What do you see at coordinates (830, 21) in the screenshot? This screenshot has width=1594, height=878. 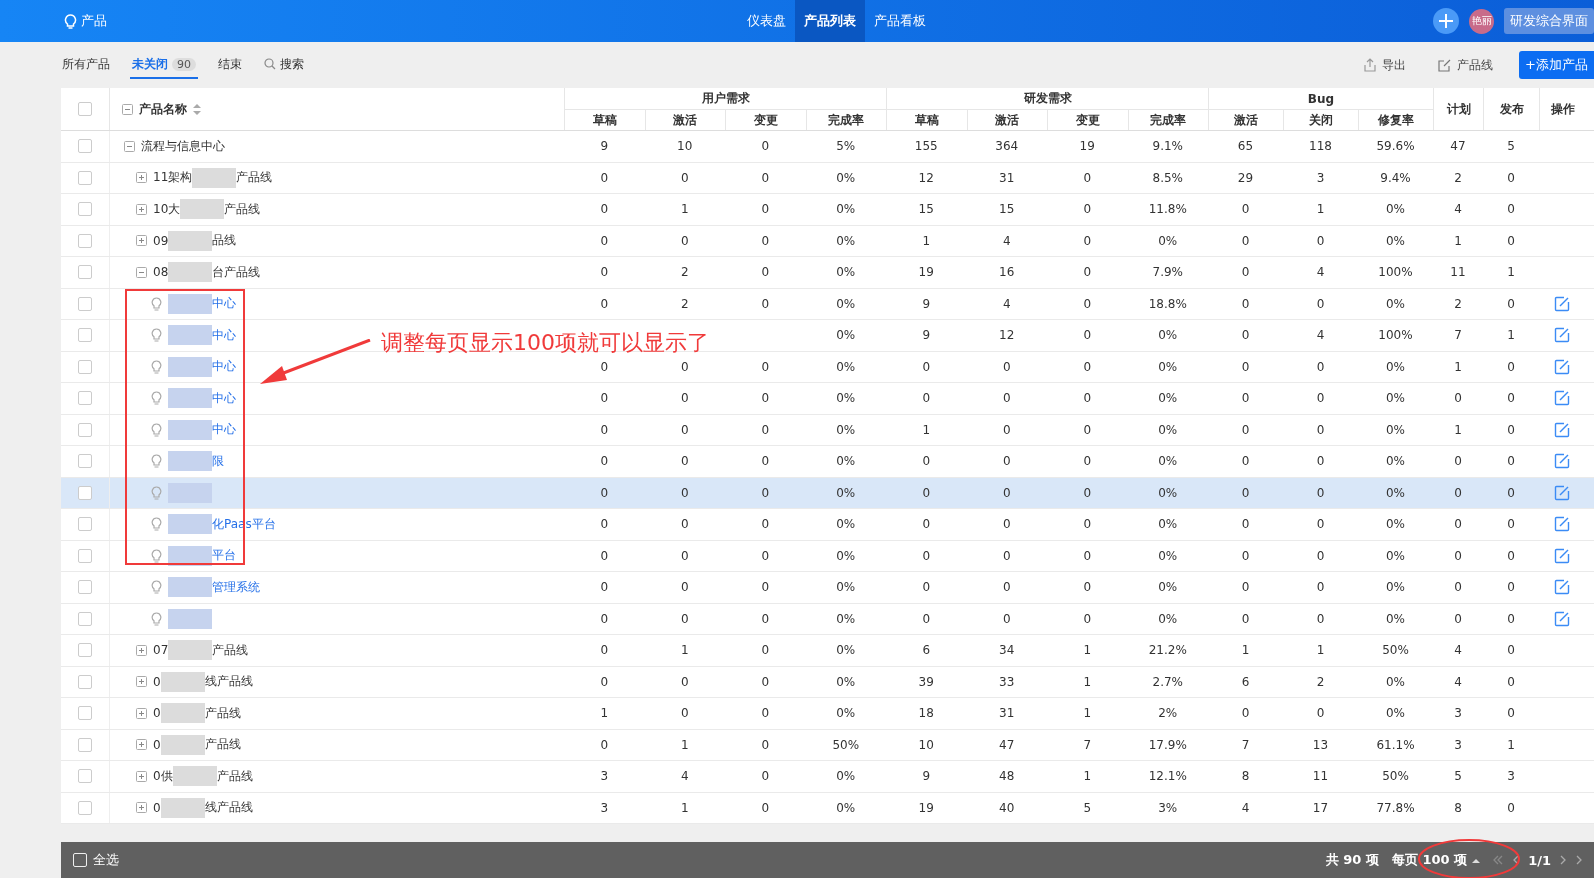 I see `nav-tab: 产品列表` at bounding box center [830, 21].